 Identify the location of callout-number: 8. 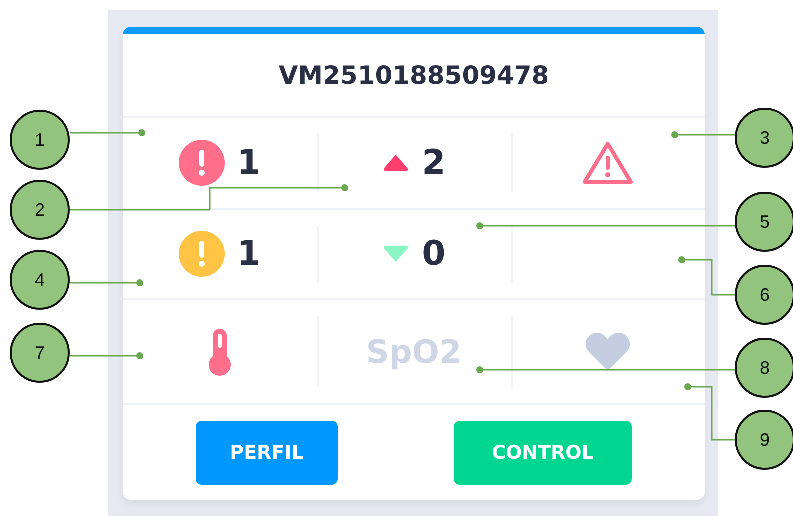
(764, 368).